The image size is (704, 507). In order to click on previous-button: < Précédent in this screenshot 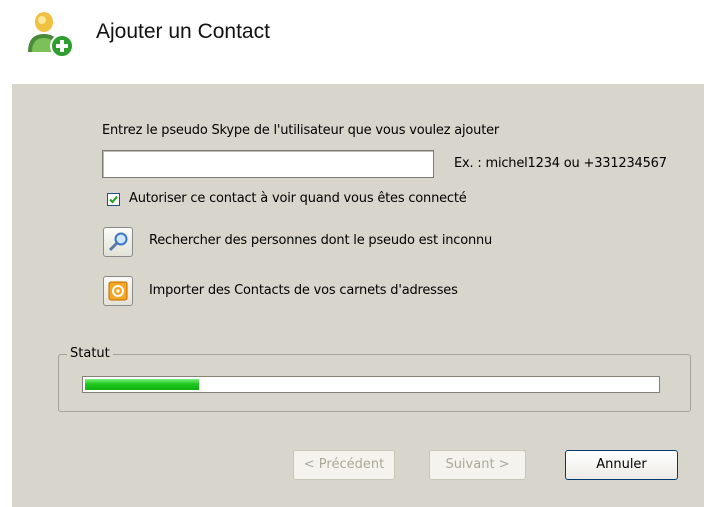, I will do `click(344, 465)`.